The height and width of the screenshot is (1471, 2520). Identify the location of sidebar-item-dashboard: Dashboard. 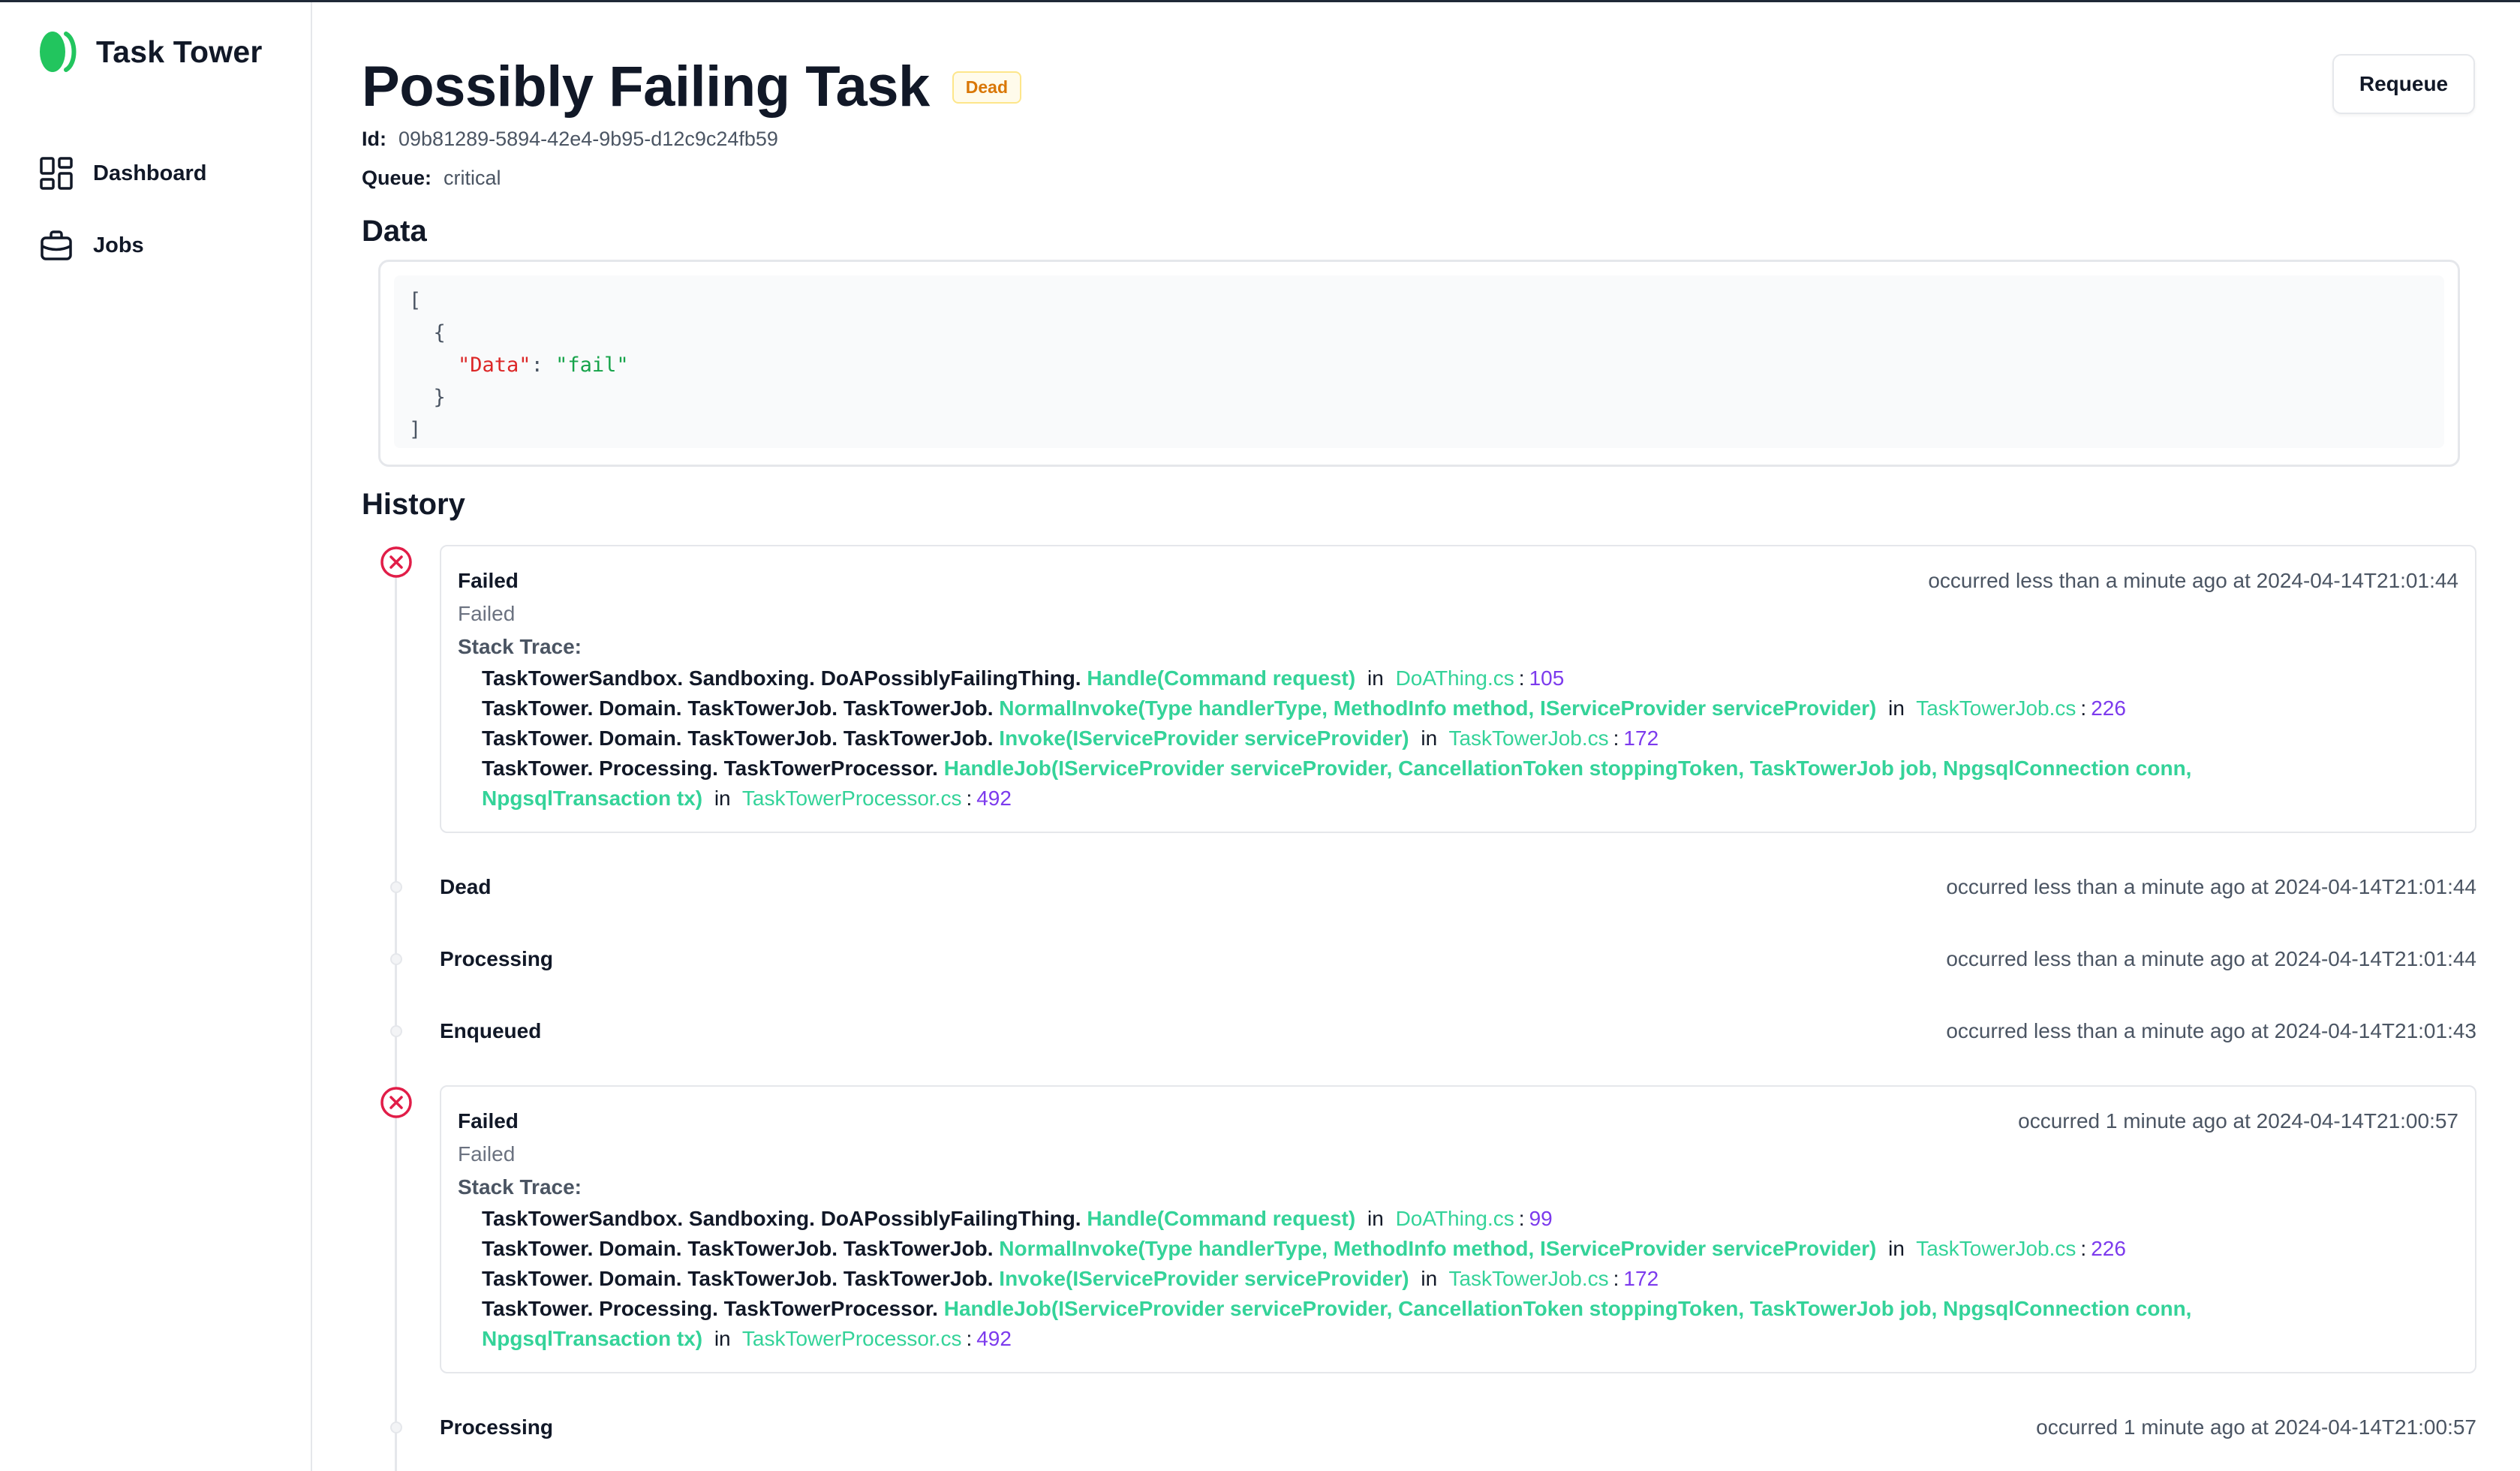
(122, 173).